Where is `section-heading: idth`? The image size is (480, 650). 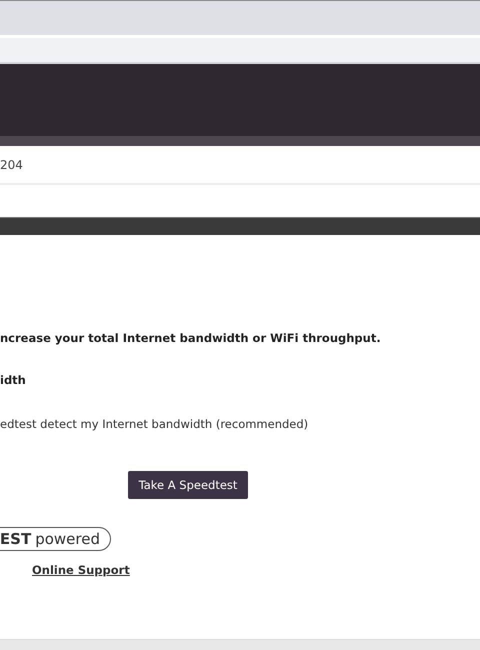
section-heading: idth is located at coordinates (13, 380).